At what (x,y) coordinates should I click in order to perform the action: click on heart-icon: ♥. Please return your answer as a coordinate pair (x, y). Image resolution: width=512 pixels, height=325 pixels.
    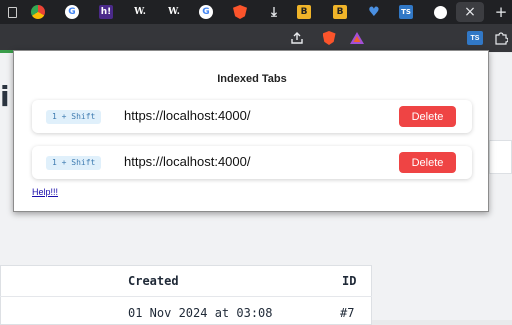
    Looking at the image, I should click on (374, 12).